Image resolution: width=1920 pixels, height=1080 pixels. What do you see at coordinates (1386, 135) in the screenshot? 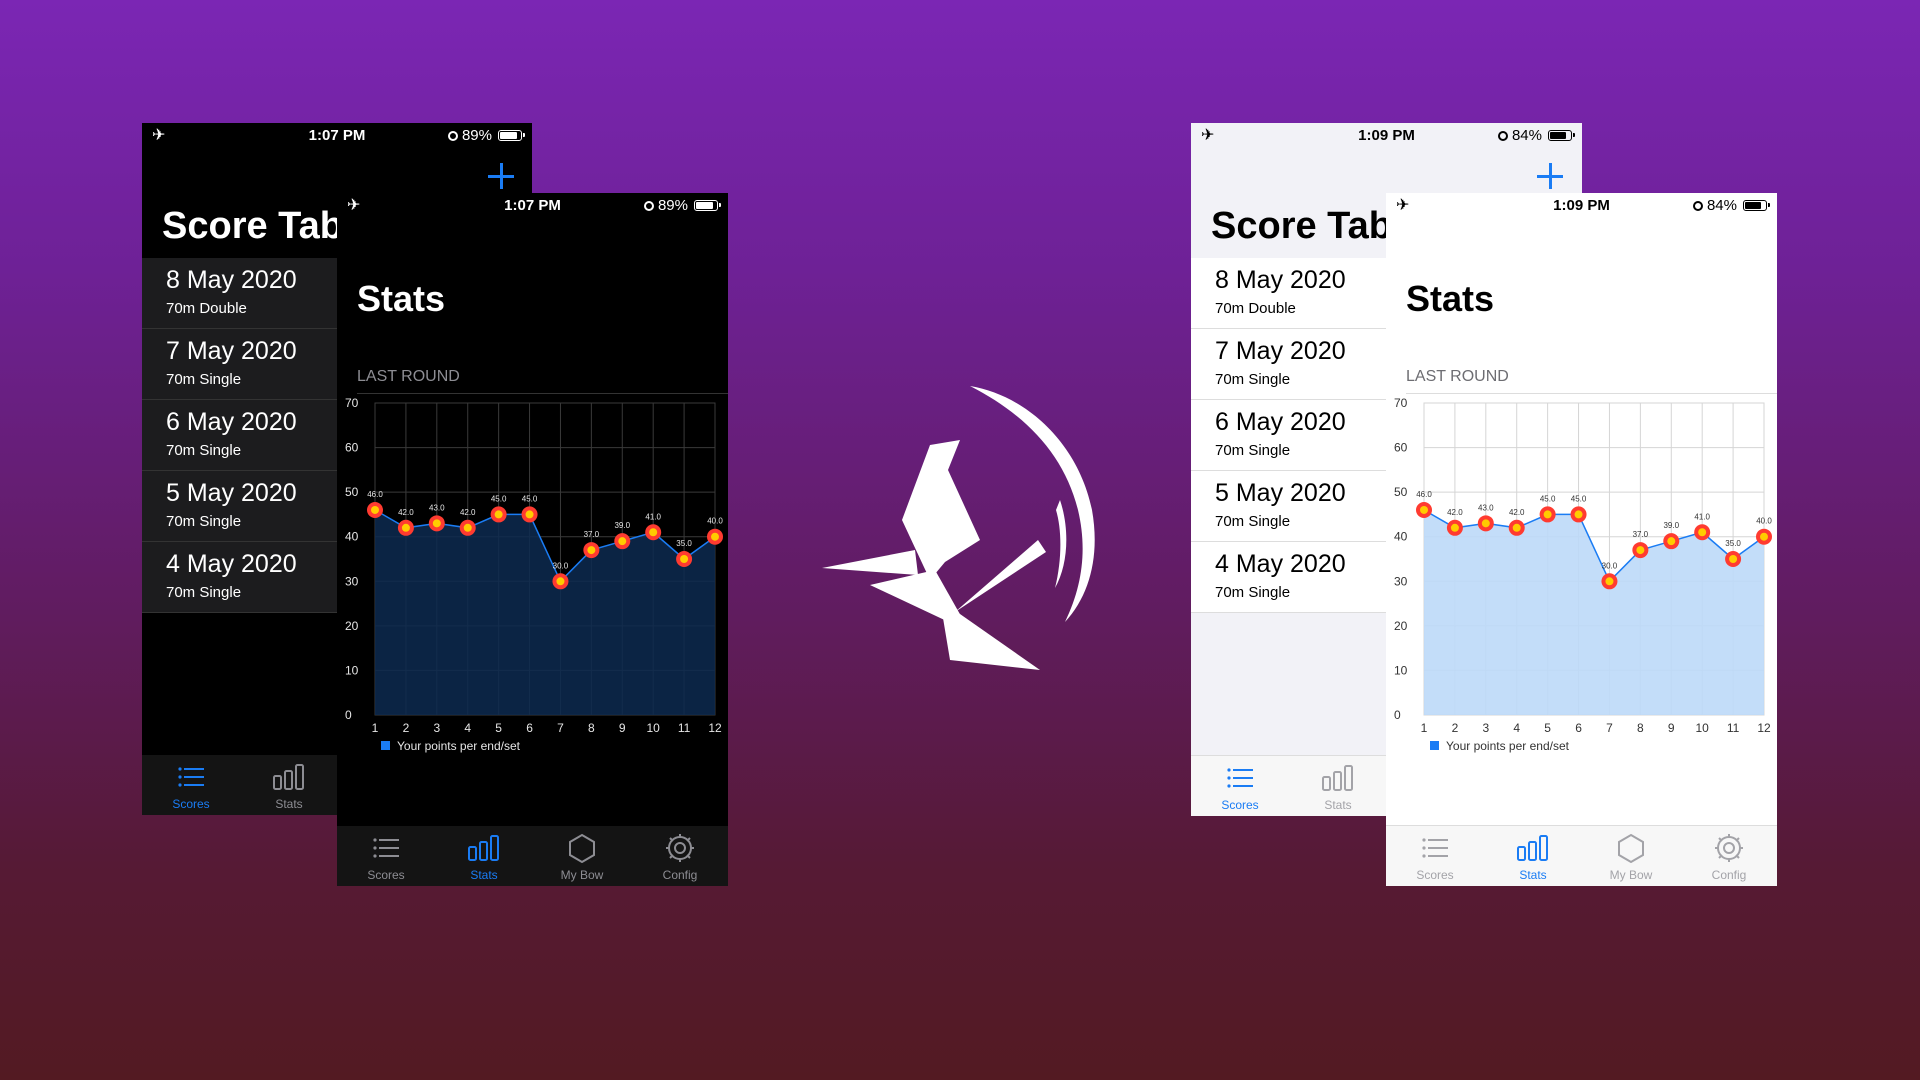
I see `status-bar: ✈ 1:09 PM 84%` at bounding box center [1386, 135].